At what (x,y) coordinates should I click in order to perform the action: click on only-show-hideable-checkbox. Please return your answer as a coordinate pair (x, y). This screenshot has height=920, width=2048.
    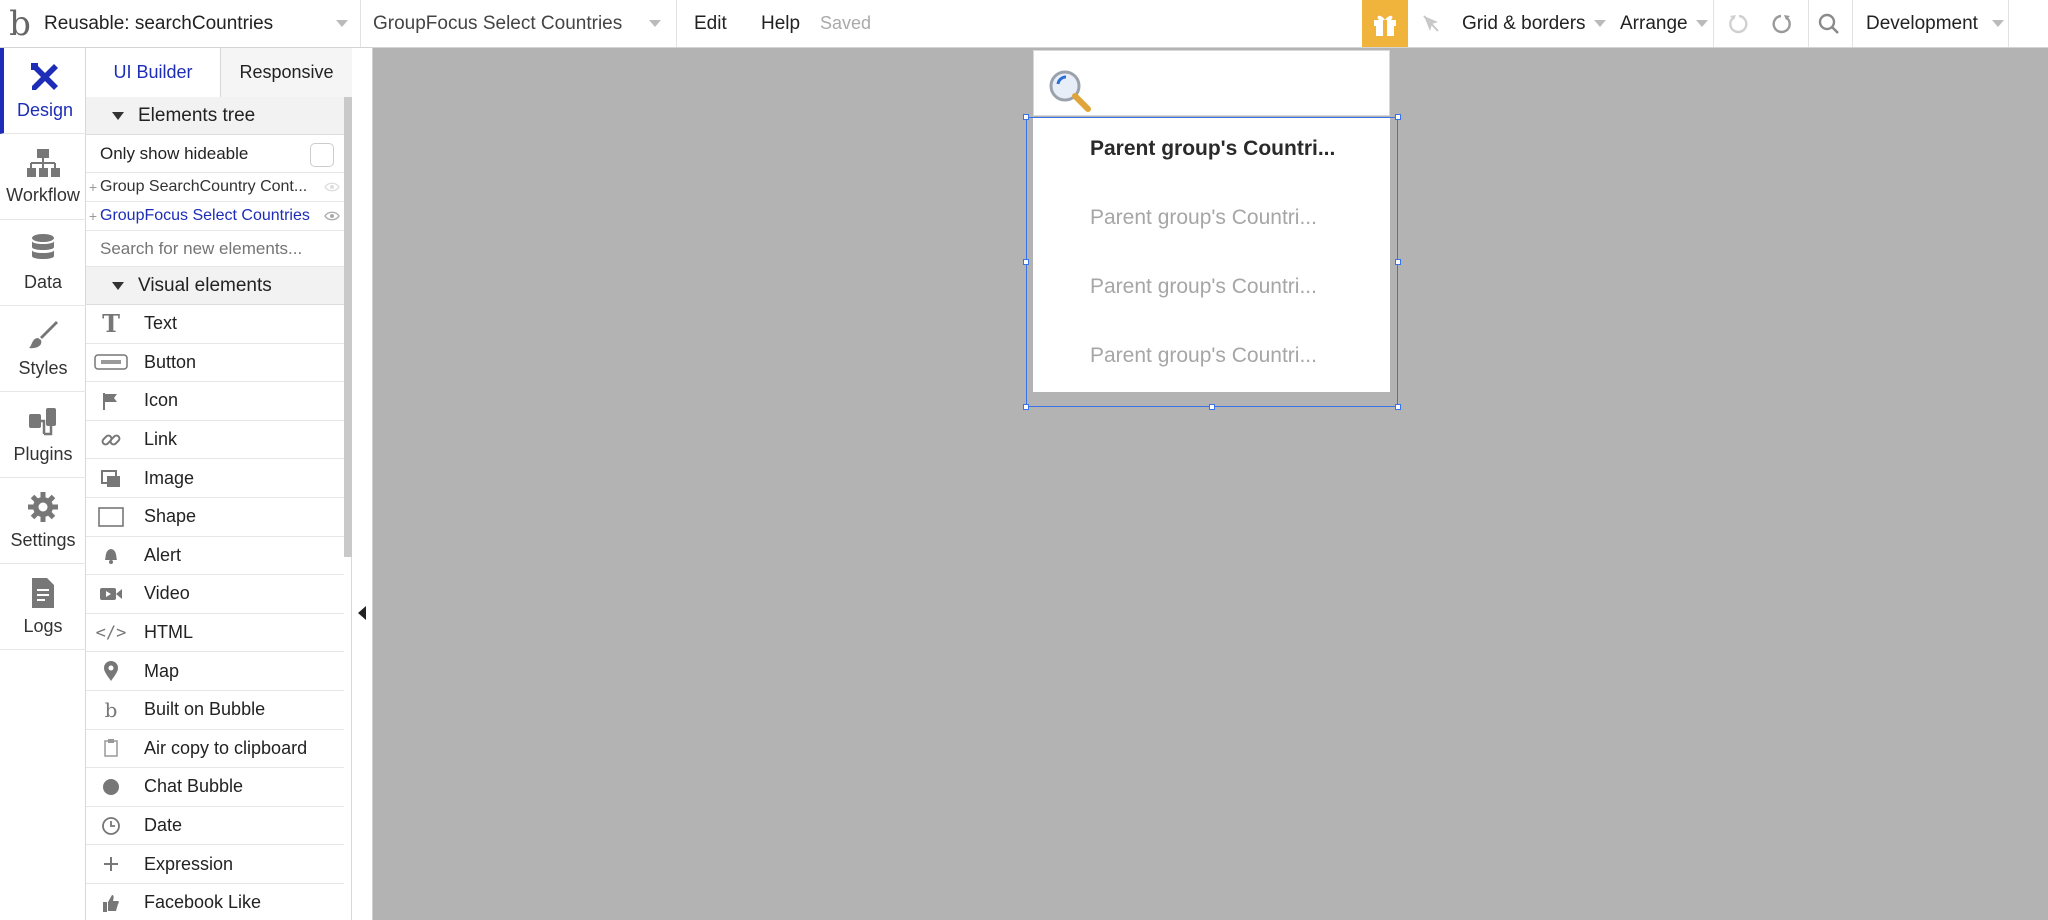
    Looking at the image, I should click on (322, 155).